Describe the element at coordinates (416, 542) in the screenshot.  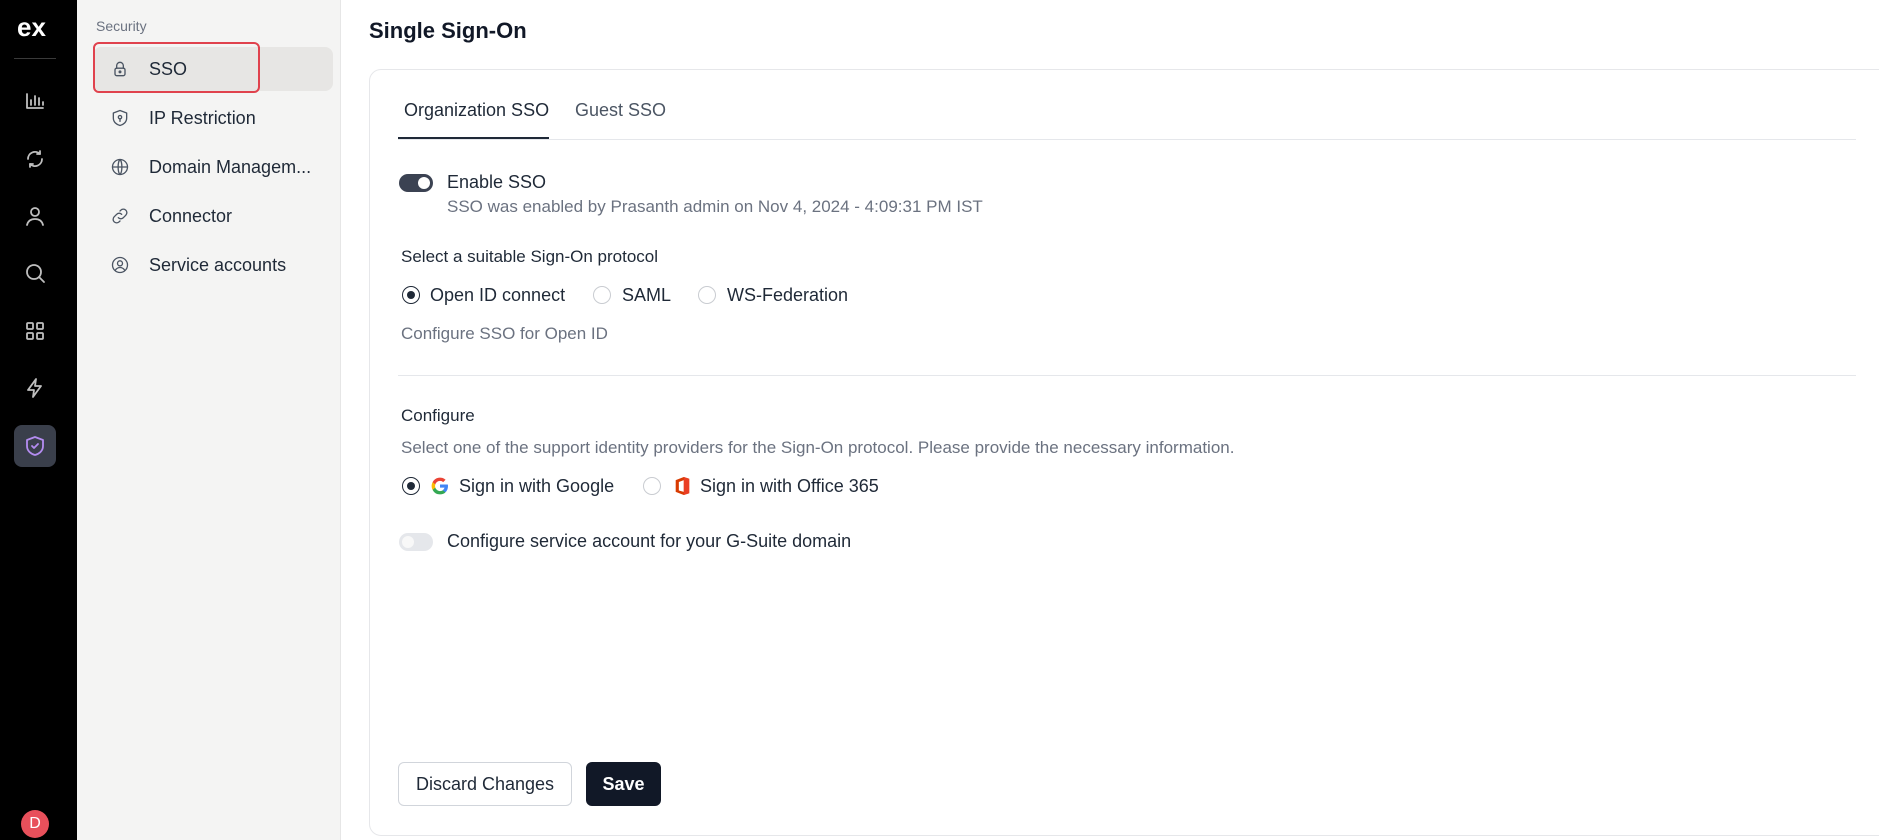
I see `service-account-toggle` at that location.